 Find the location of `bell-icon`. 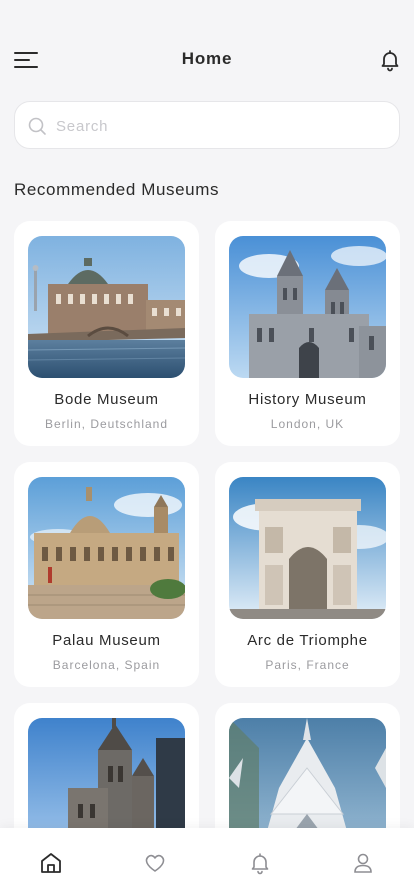

bell-icon is located at coordinates (260, 863).